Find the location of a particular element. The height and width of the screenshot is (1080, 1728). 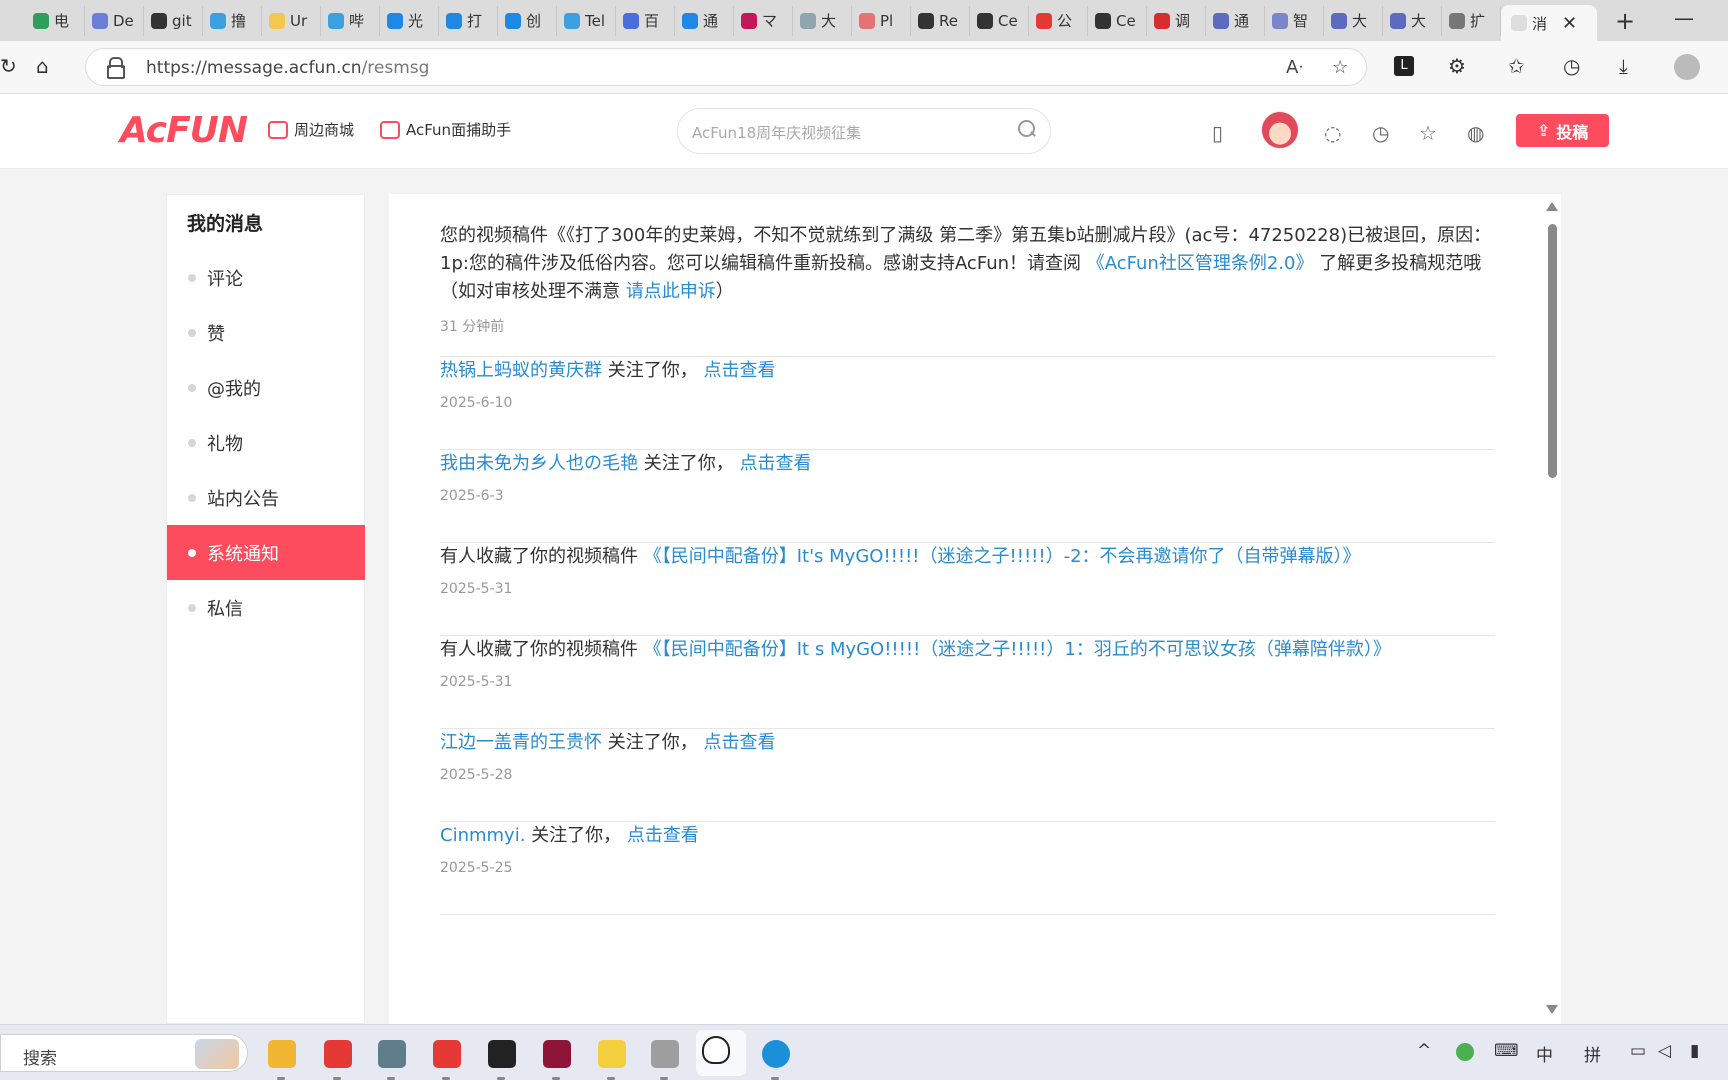

browser-tab: Re is located at coordinates (940, 20).